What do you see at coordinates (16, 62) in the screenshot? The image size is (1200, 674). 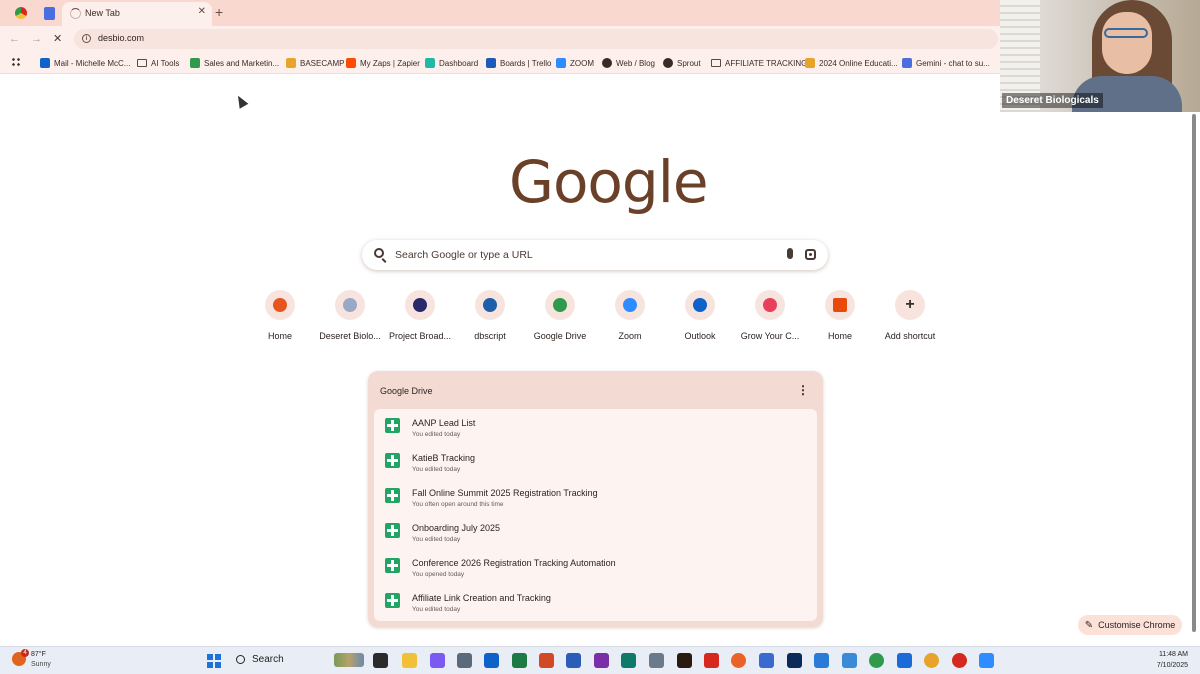 I see `apps-grid-icon` at bounding box center [16, 62].